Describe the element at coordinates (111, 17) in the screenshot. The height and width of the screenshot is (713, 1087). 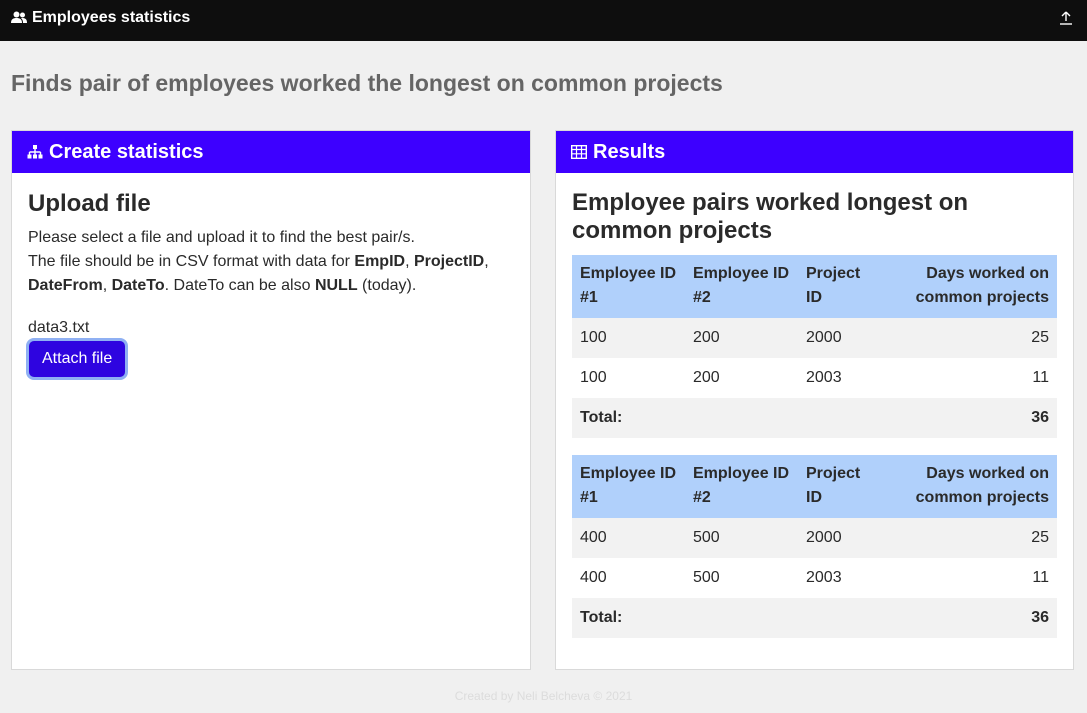
I see `brand-label: Employees statistics` at that location.